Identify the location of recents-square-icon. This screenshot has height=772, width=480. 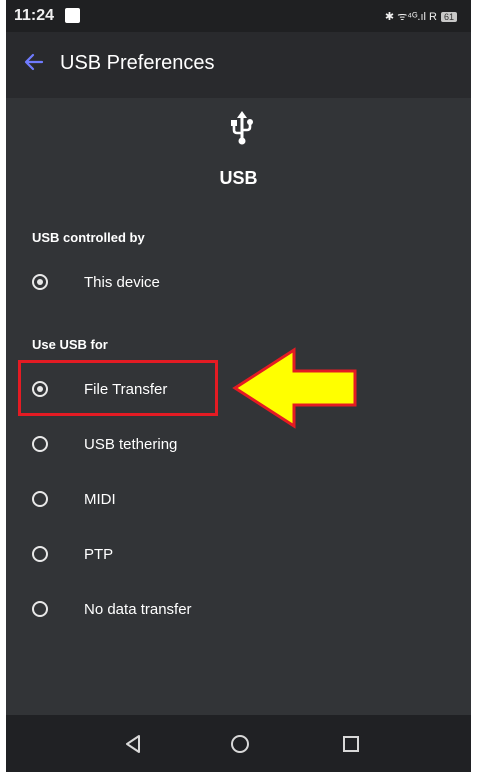
(351, 744).